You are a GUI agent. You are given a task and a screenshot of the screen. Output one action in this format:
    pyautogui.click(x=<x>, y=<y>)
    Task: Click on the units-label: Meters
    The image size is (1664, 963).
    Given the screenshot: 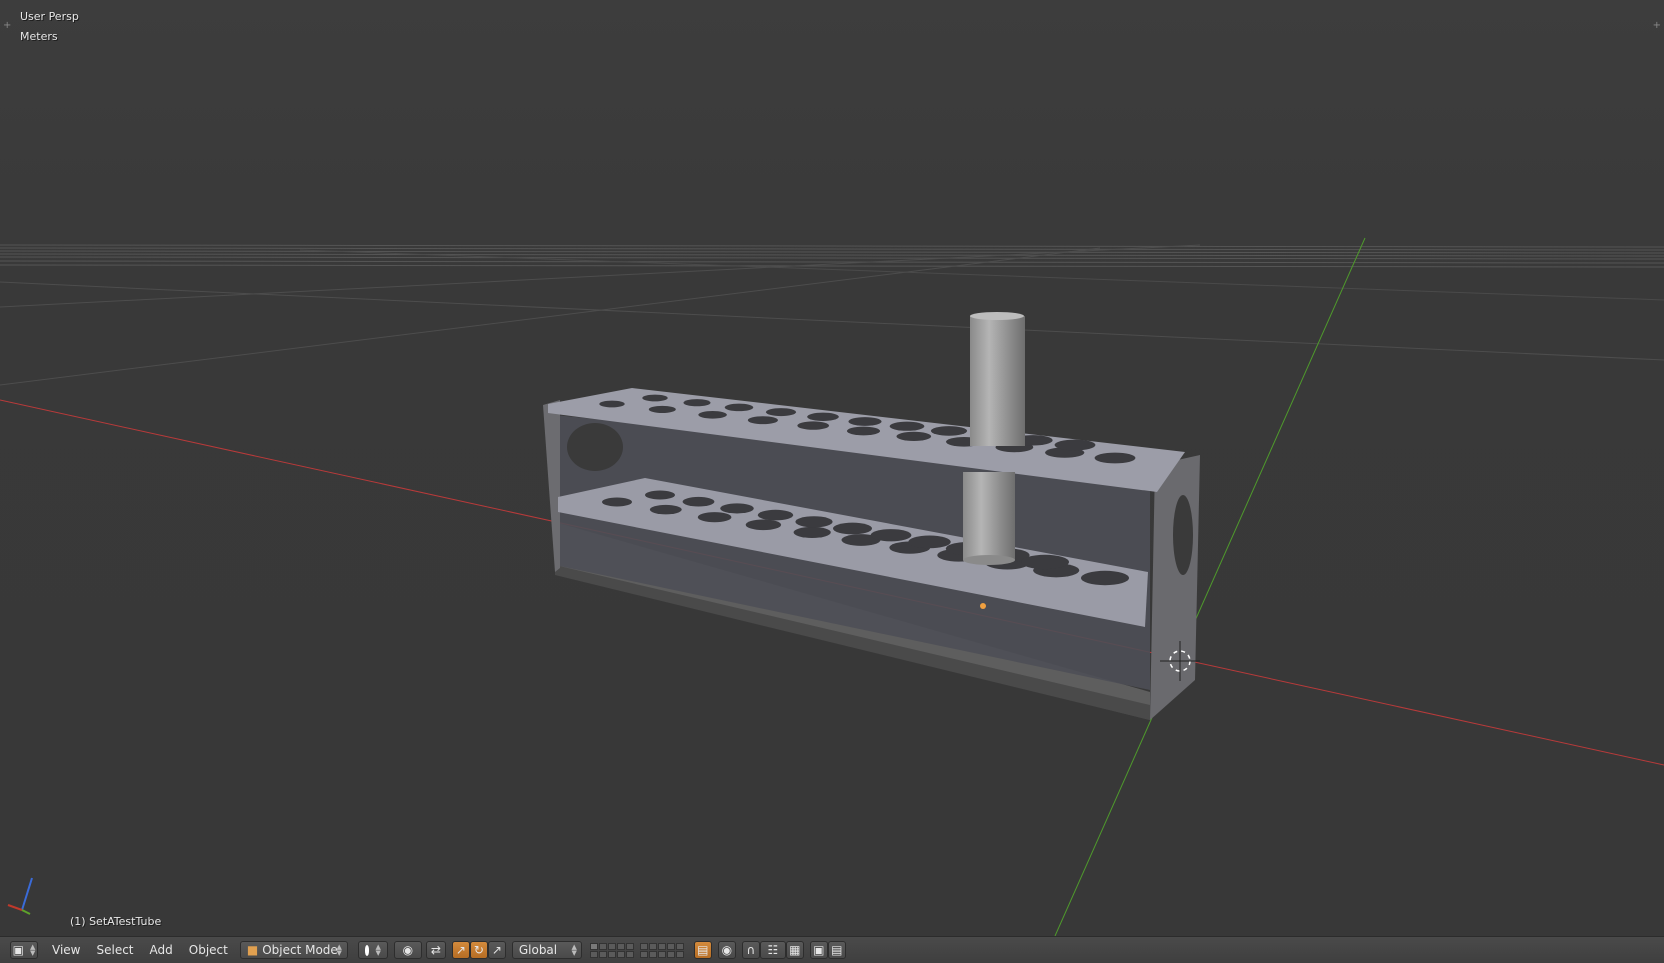 What is the action you would take?
    pyautogui.click(x=39, y=36)
    